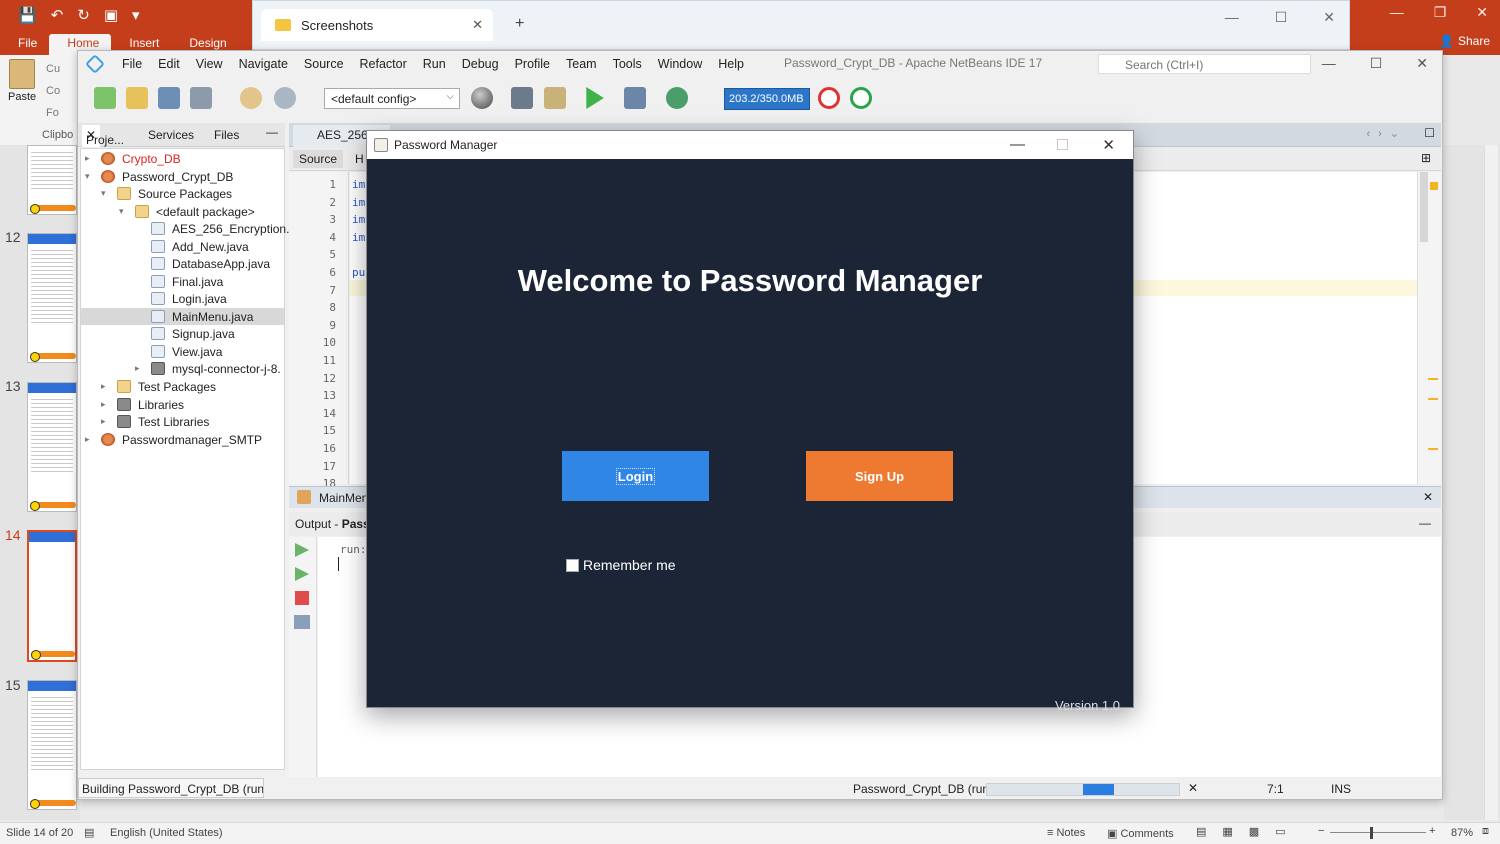 The image size is (1500, 844). Describe the element at coordinates (202, 263) in the screenshot. I see `tree-node-file: DatabaseApp.java` at that location.